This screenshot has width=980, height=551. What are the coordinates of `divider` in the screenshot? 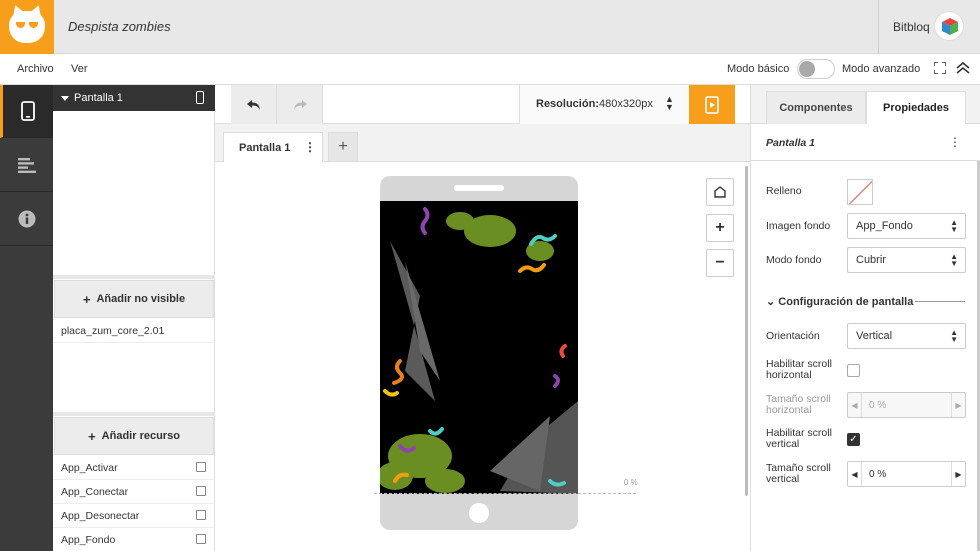 It's located at (878, 27).